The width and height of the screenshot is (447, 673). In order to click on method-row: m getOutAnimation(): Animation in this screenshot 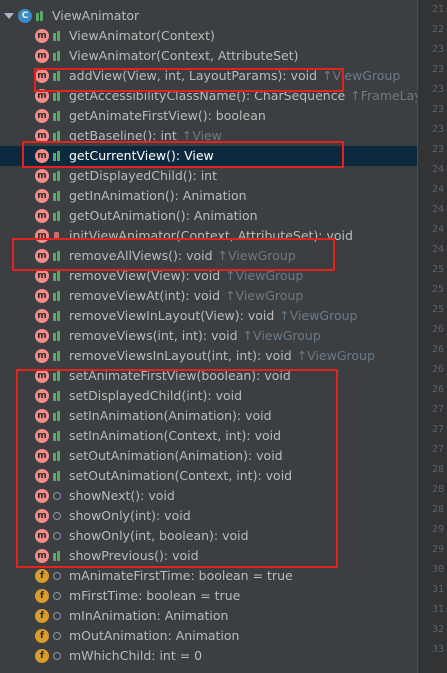, I will do `click(208, 216)`.